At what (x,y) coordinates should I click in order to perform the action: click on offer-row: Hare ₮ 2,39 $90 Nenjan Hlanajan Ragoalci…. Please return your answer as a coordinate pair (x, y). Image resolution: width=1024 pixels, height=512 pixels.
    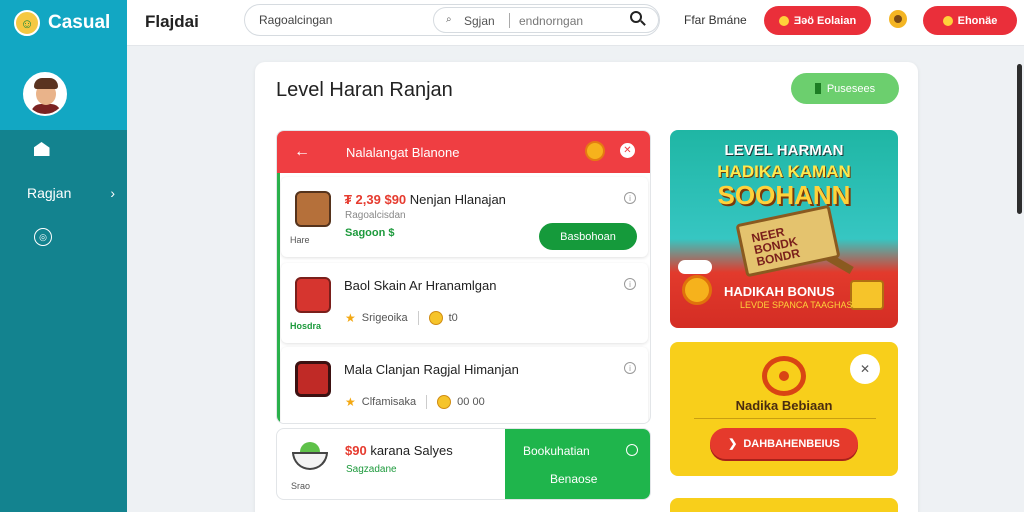
    Looking at the image, I should click on (464, 217).